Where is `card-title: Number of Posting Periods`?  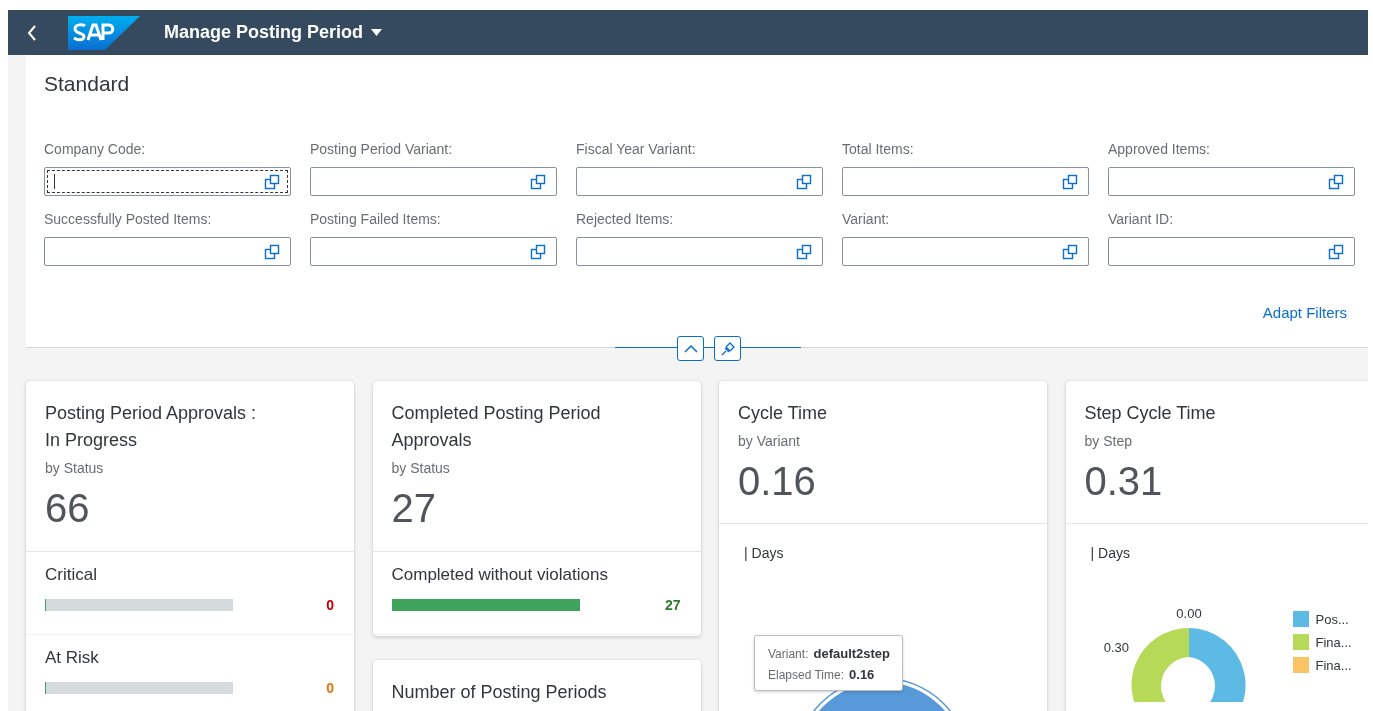
card-title: Number of Posting Periods is located at coordinates (499, 692).